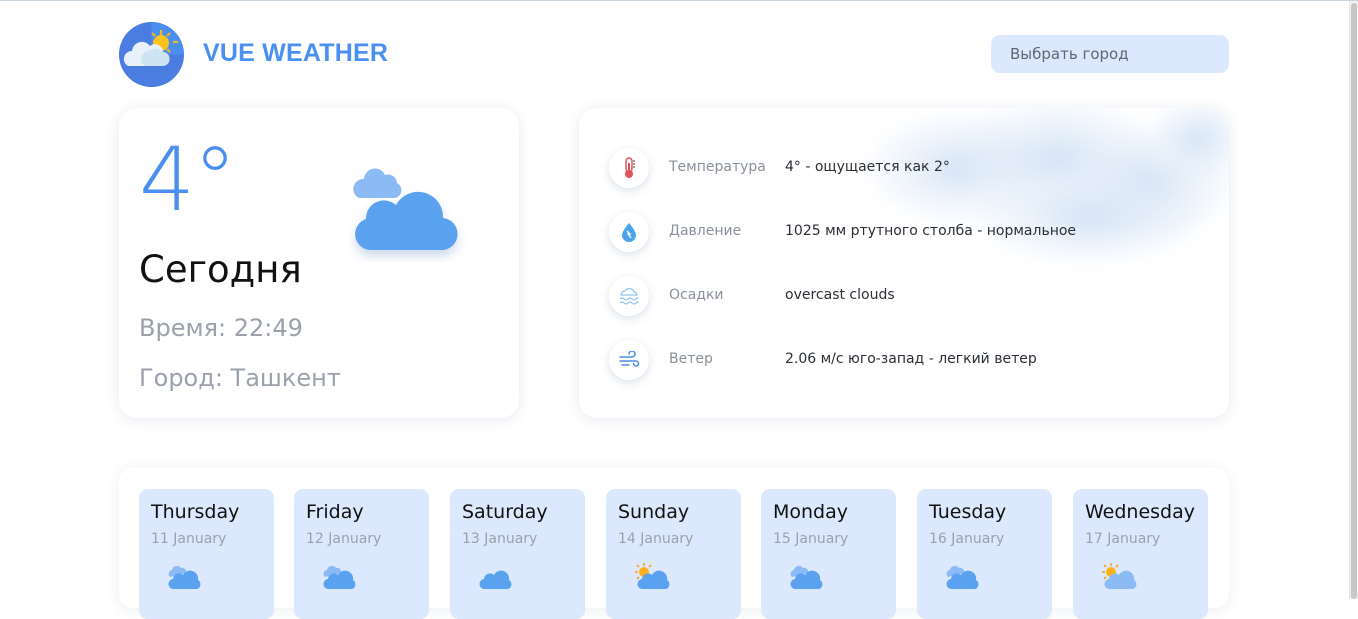 This screenshot has width=1358, height=619. I want to click on forecast-day-name: Wednesday, so click(1140, 512).